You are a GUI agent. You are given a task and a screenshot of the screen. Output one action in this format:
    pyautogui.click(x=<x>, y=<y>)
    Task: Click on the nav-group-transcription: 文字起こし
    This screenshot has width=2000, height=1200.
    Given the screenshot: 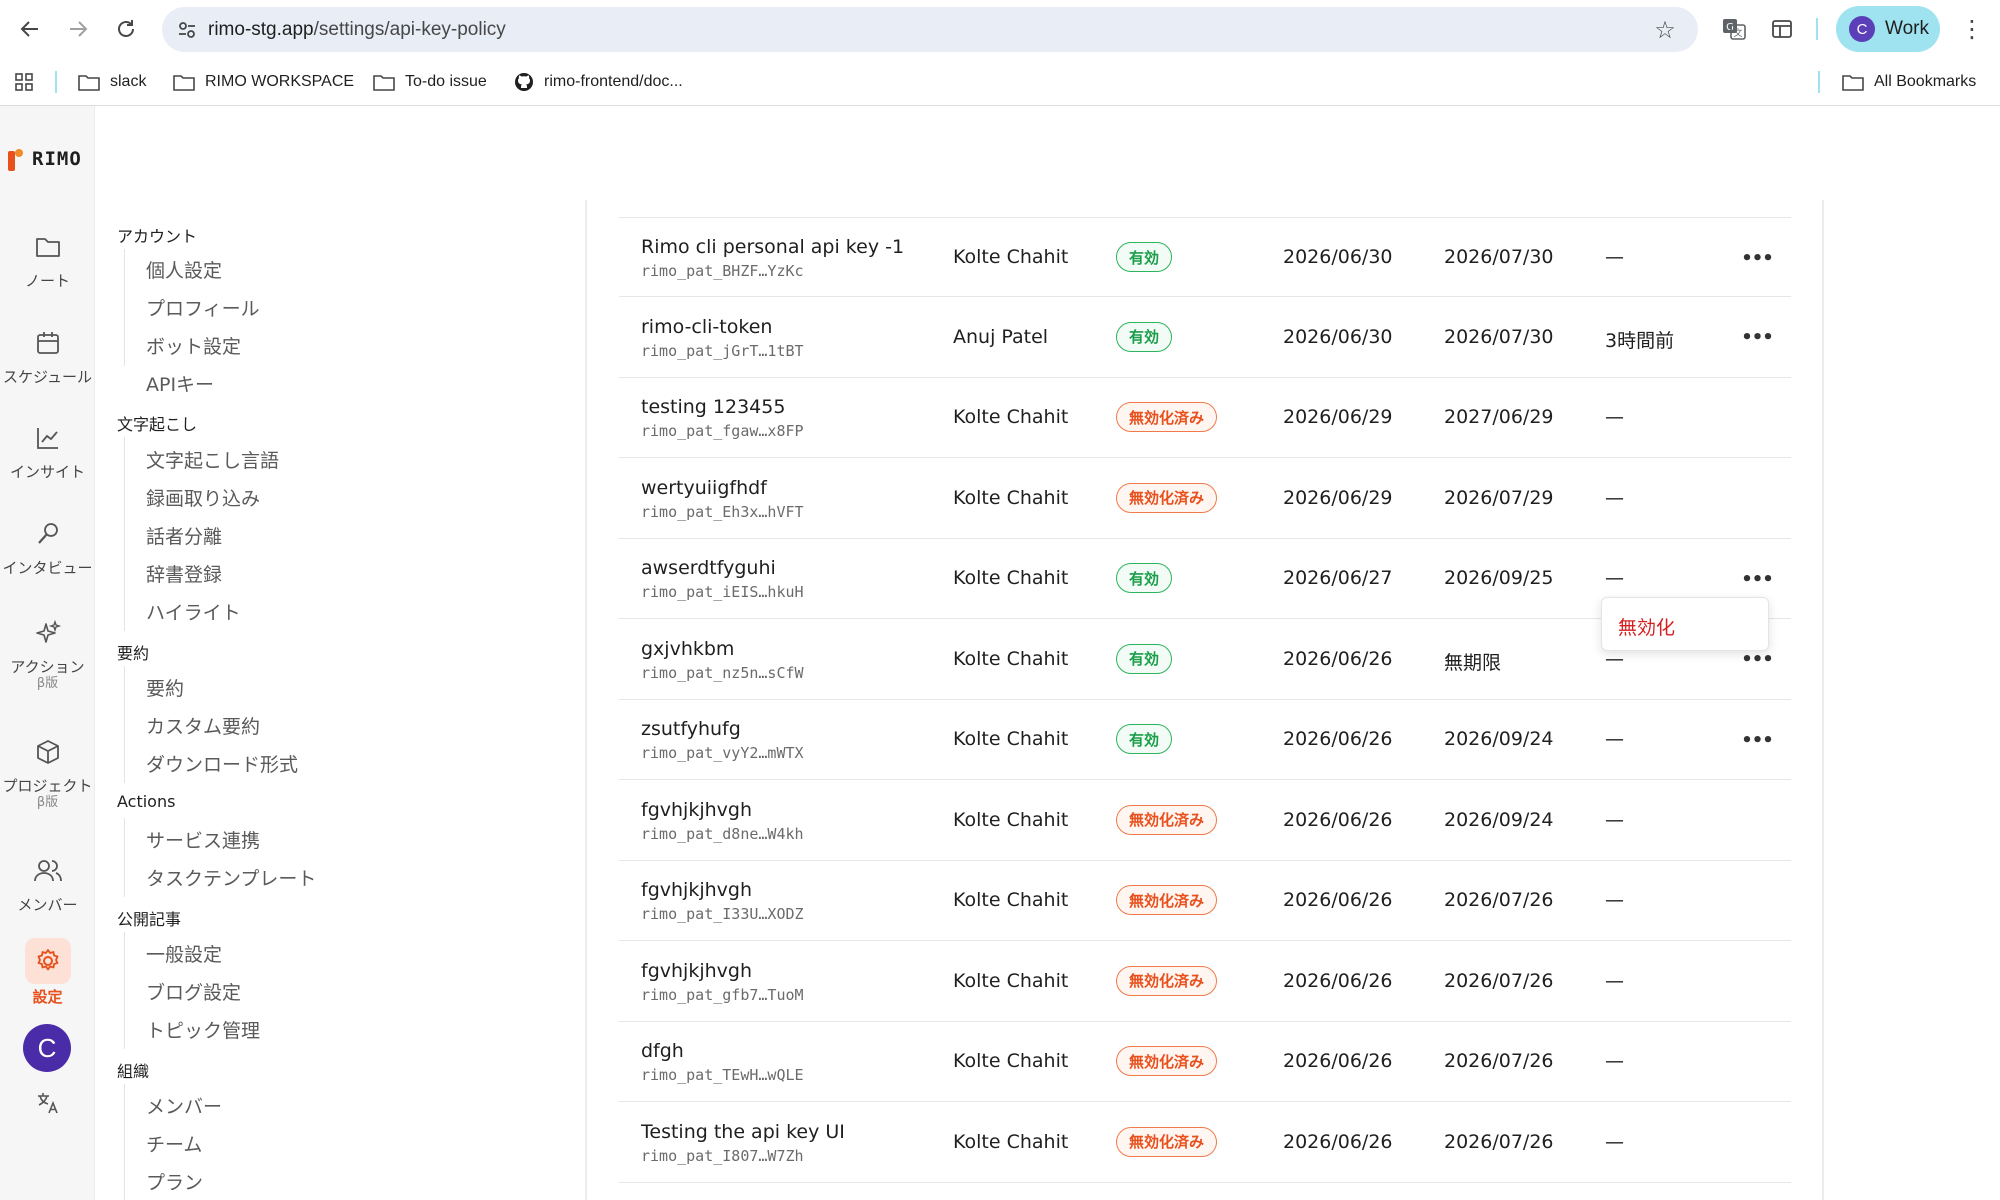 What is the action you would take?
    pyautogui.click(x=157, y=424)
    